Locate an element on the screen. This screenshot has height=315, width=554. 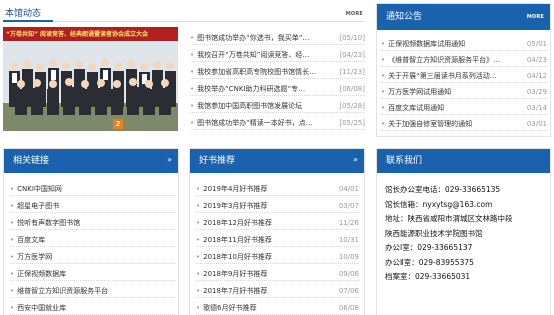
list-item: • 我校举办“CNKI助力科研选题”专… [06/08] is located at coordinates (277, 89).